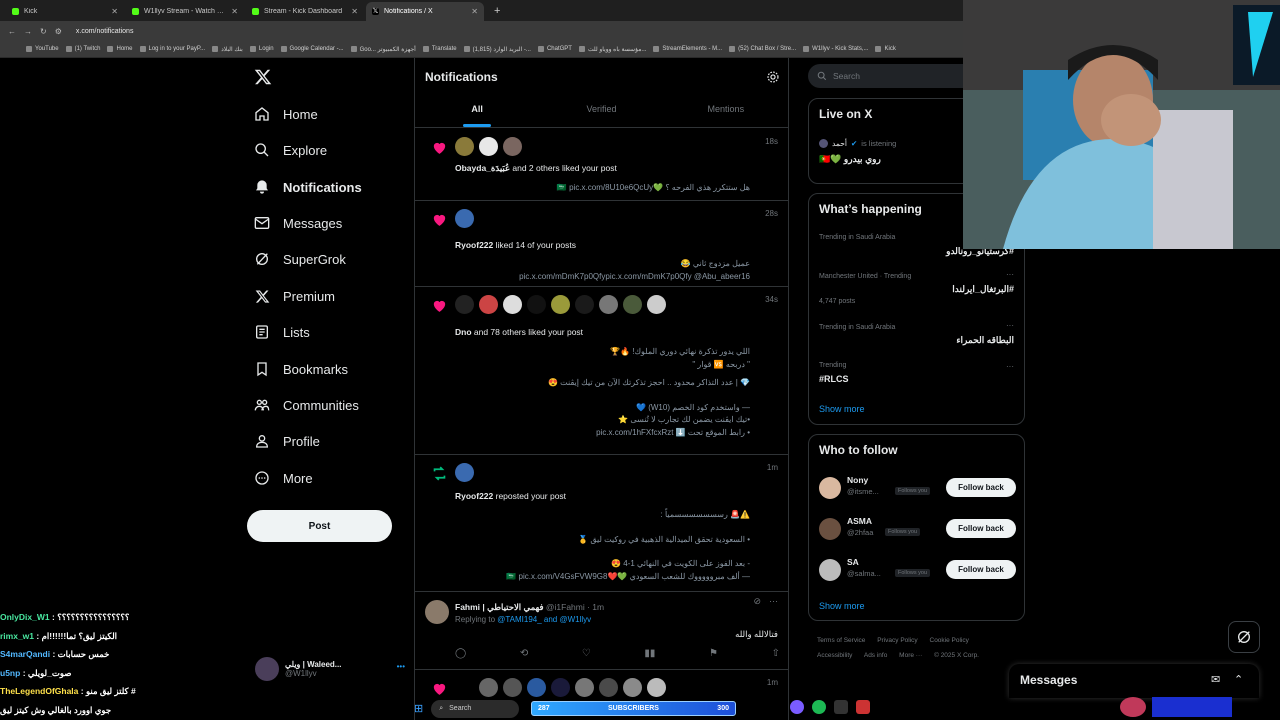 This screenshot has width=1280, height=720. I want to click on app-icon, so click(863, 707).